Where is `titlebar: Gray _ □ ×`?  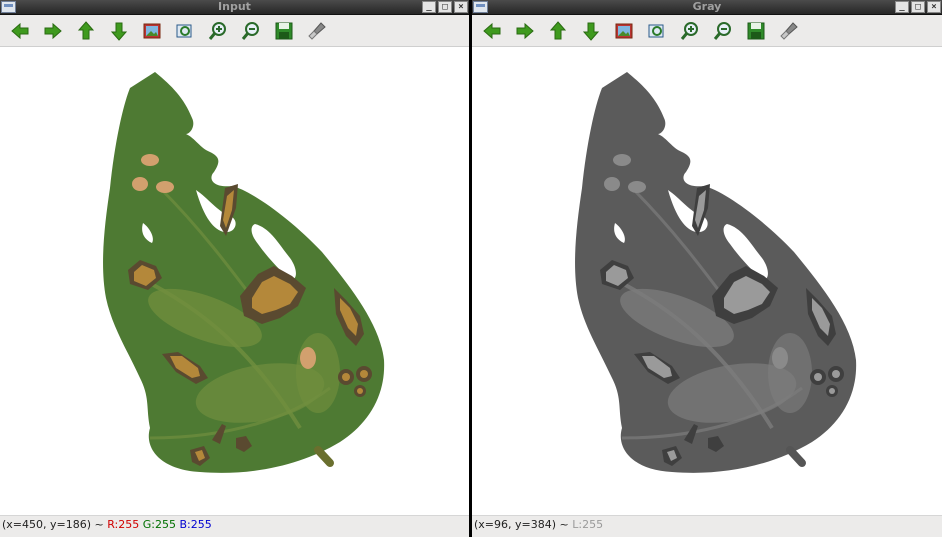
titlebar: Gray _ □ × is located at coordinates (707, 7).